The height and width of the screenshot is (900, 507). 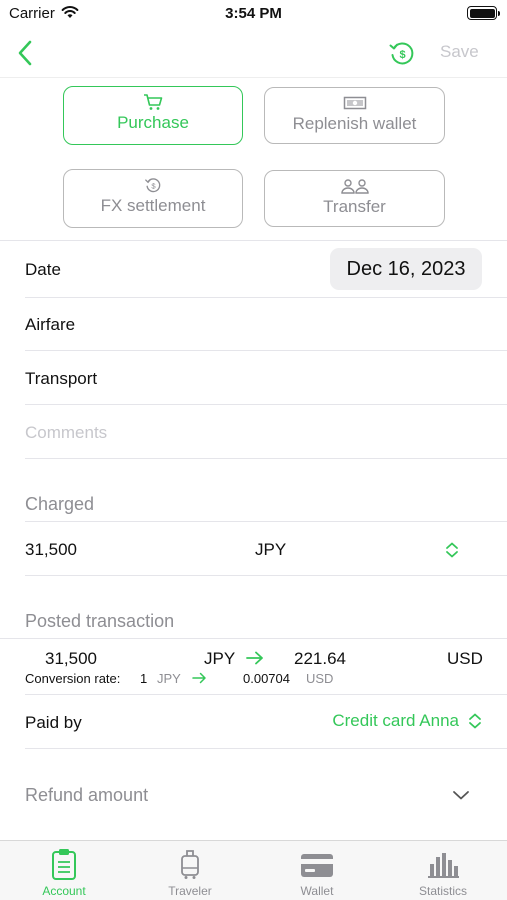 What do you see at coordinates (144, 678) in the screenshot?
I see `rate-from-qty: 1` at bounding box center [144, 678].